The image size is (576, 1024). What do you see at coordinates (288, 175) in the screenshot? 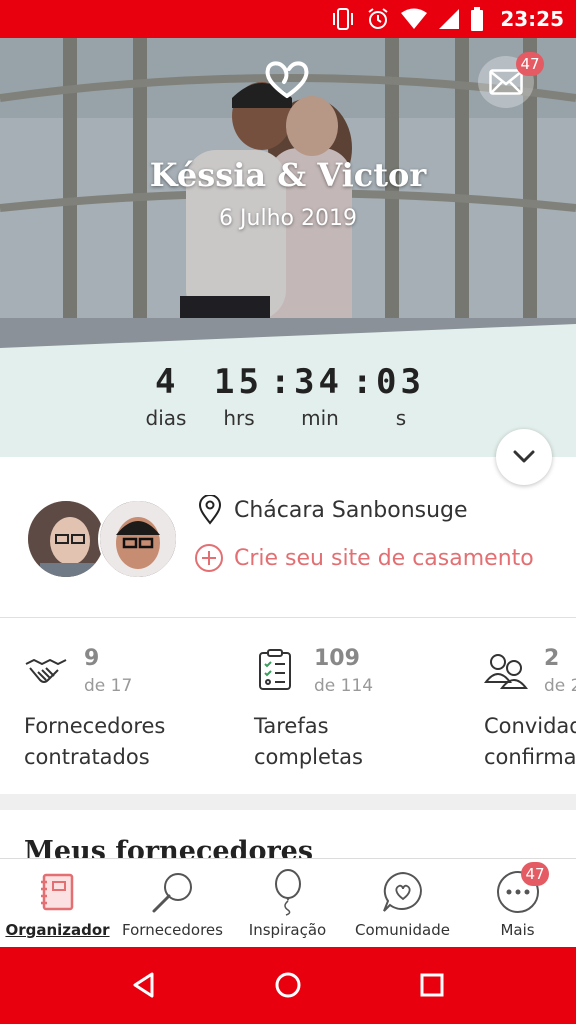
I see `couple-names: Késsia & Victor` at bounding box center [288, 175].